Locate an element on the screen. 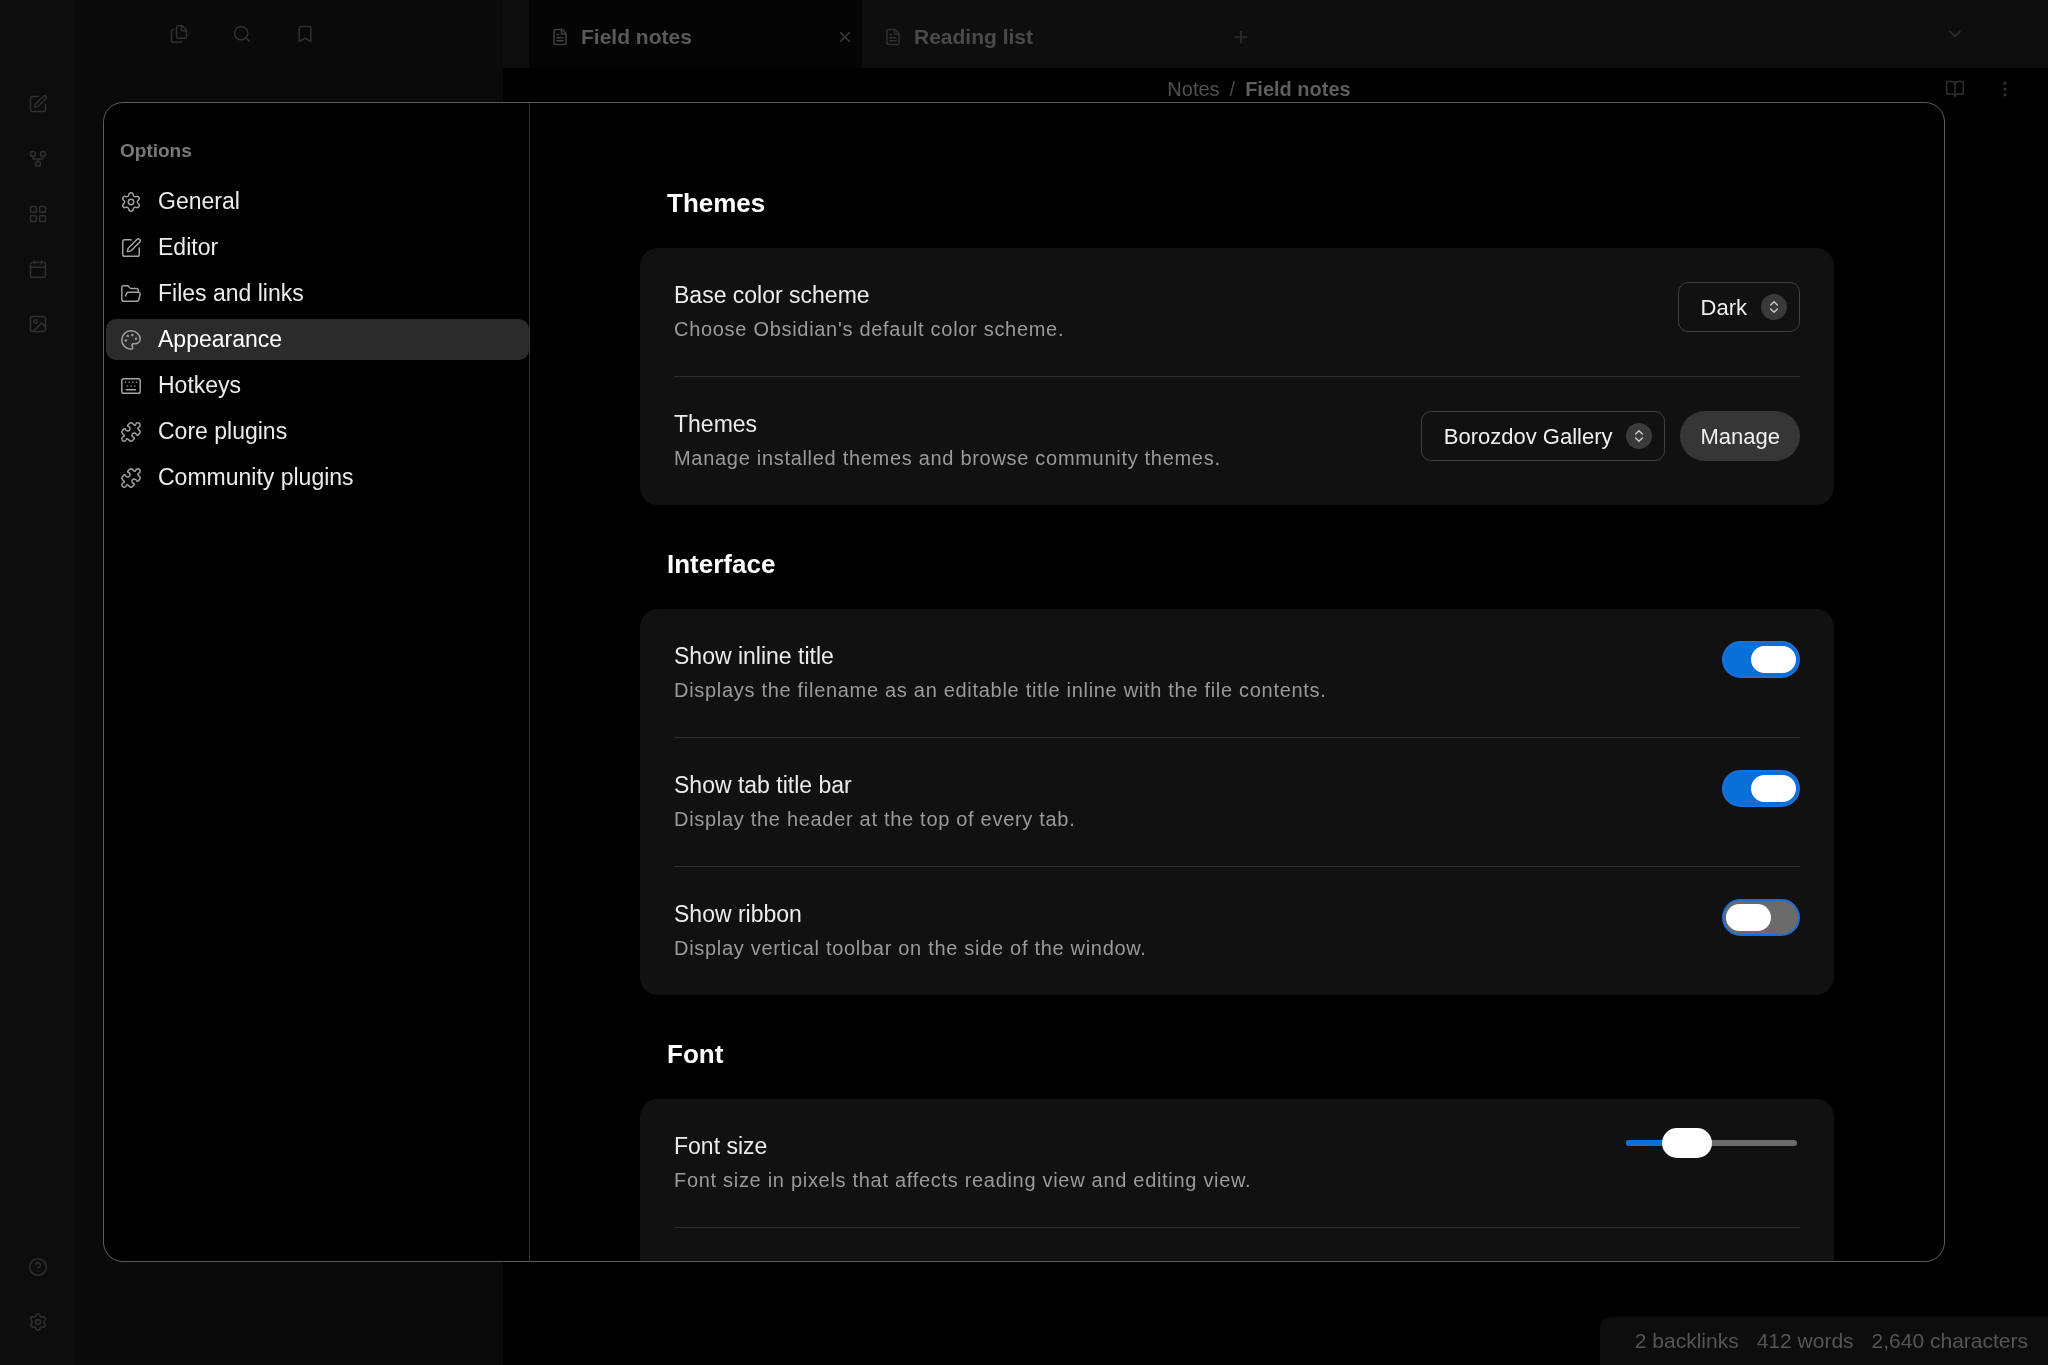  bookmark-icon is located at coordinates (305, 34).